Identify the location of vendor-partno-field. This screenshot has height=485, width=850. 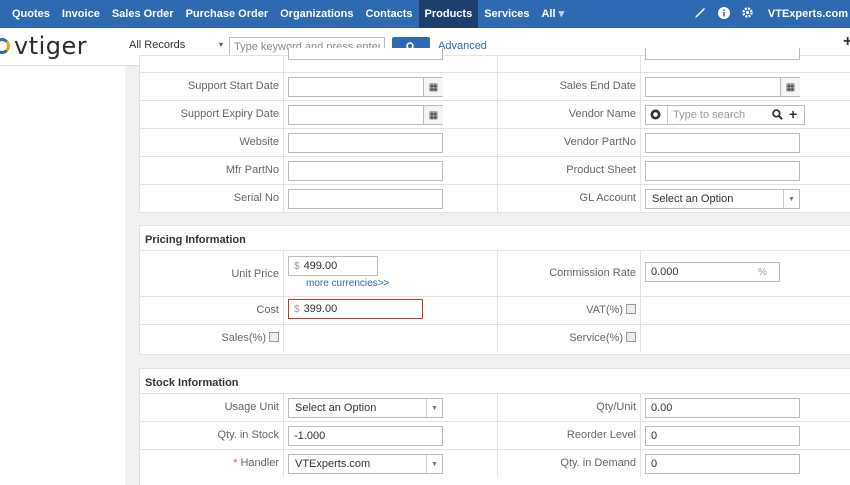
(722, 143).